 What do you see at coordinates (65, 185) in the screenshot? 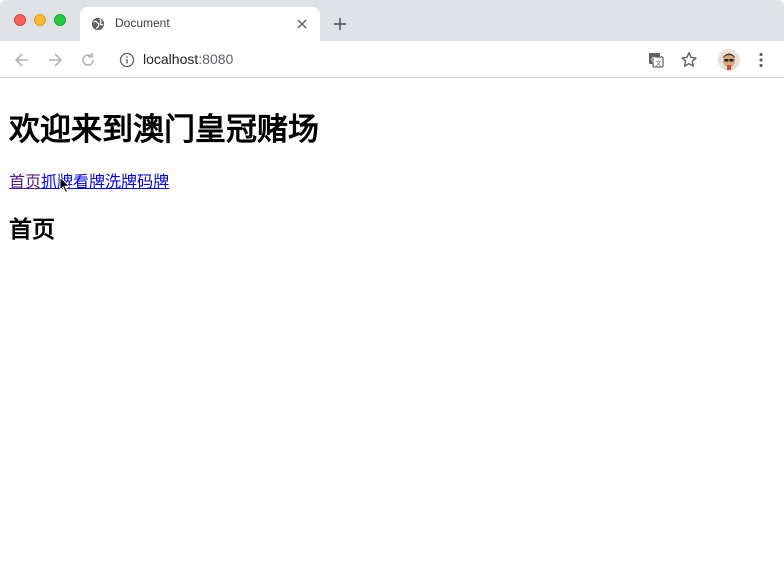
I see `mouse-cursor-icon` at bounding box center [65, 185].